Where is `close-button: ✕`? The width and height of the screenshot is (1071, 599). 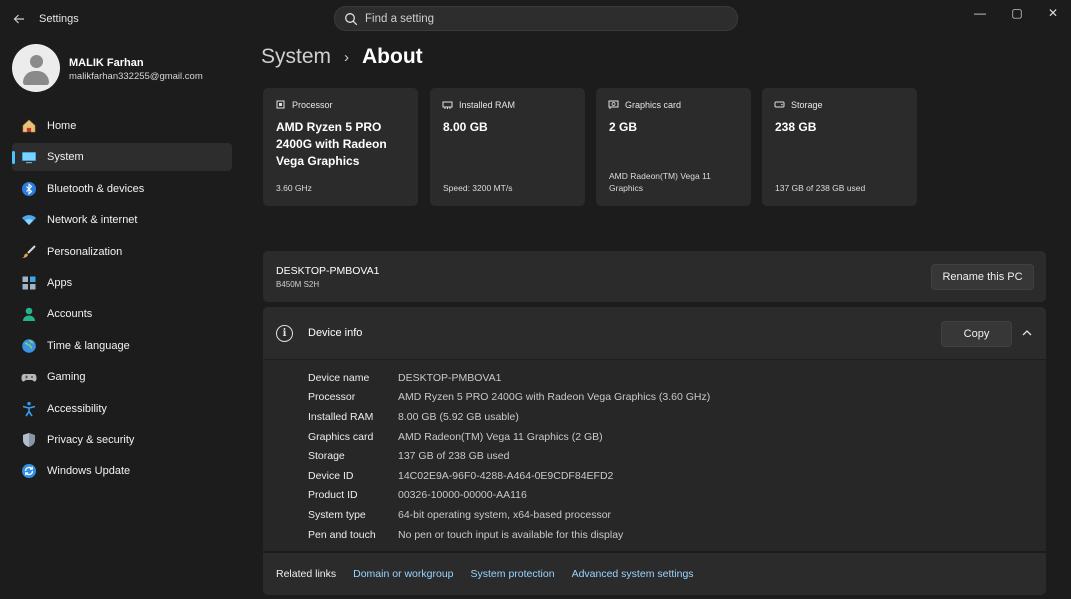
close-button: ✕ is located at coordinates (1053, 13).